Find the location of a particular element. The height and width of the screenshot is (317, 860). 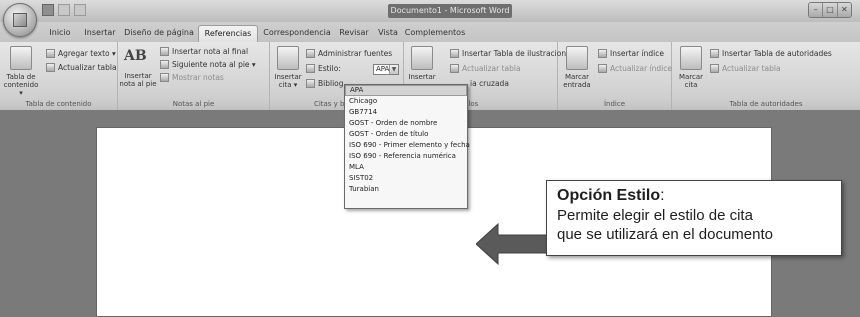

tab-correspondencia: Correspondencia is located at coordinates (297, 33).